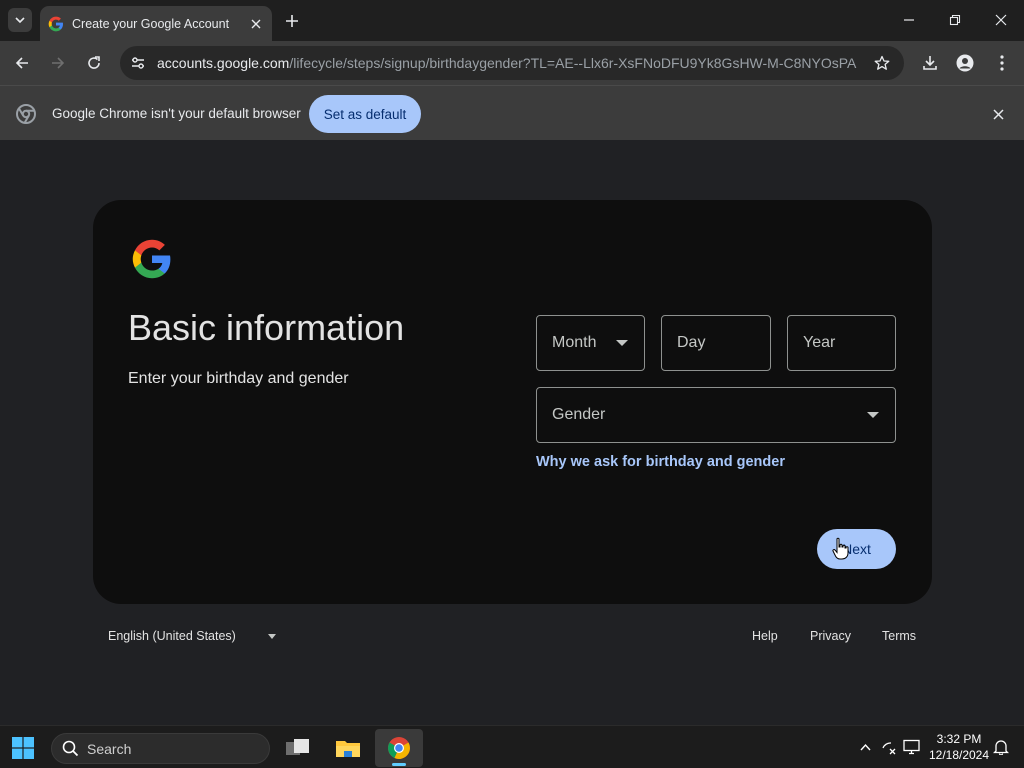 Image resolution: width=1024 pixels, height=768 pixels. What do you see at coordinates (660, 462) in the screenshot?
I see `why-we-ask-link: Why we ask for birthday and gender` at bounding box center [660, 462].